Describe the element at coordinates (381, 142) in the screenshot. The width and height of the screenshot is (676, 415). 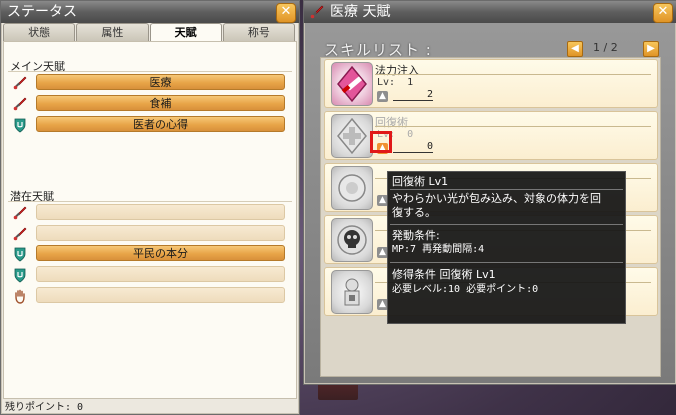
I see `highlight-box` at that location.